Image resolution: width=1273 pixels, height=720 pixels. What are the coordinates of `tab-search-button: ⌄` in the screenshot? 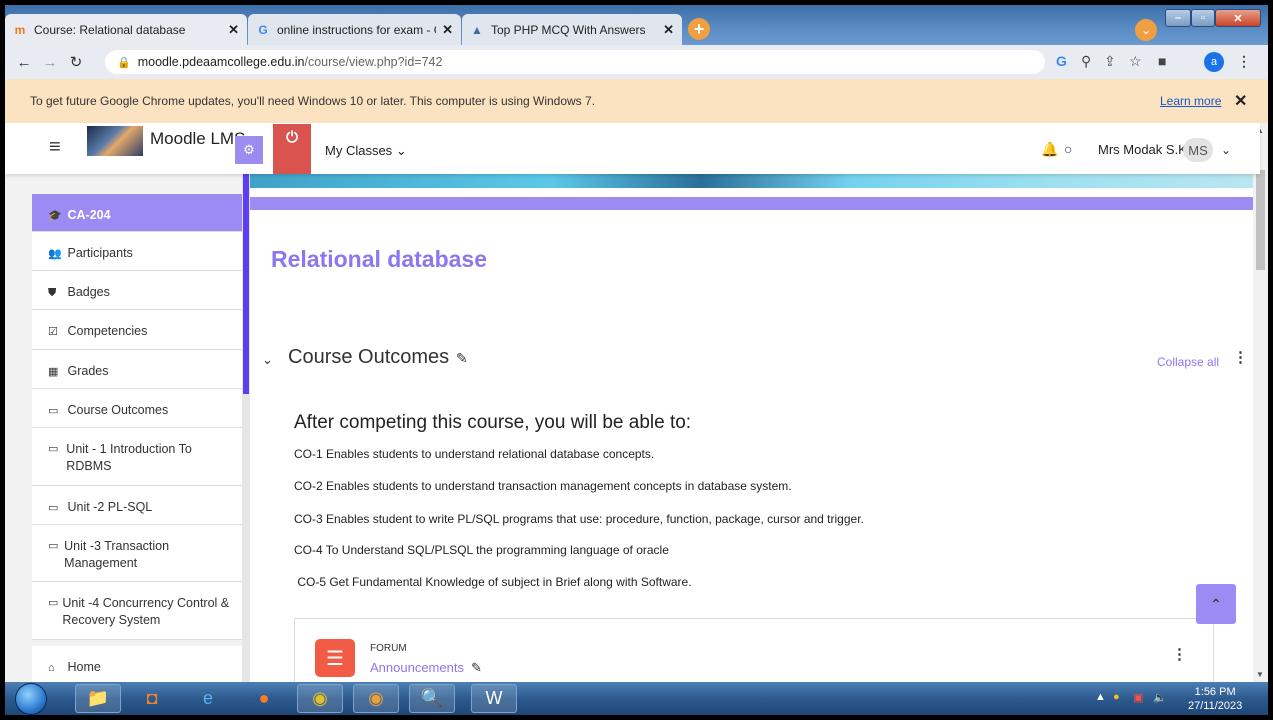 It's located at (1146, 30).